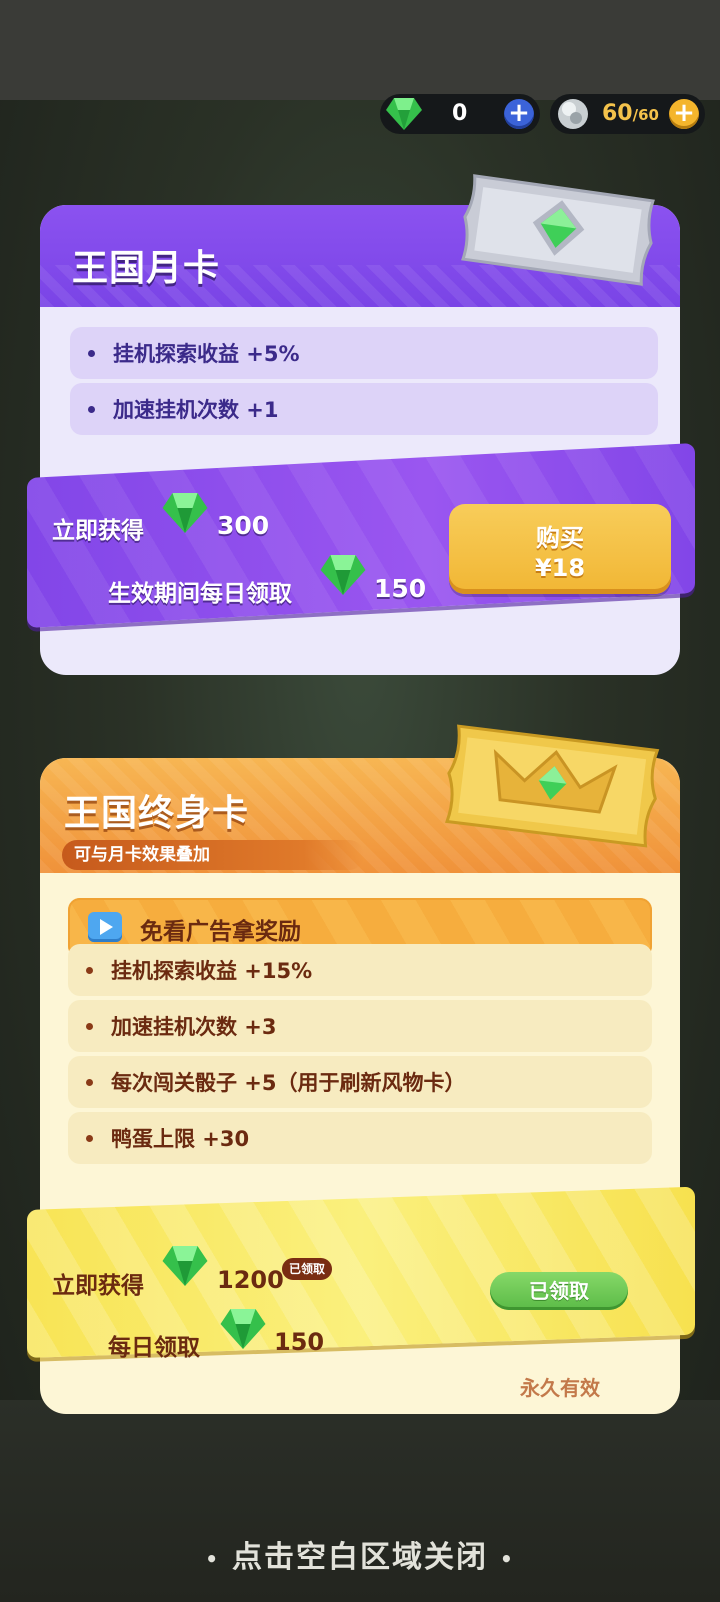 This screenshot has width=720, height=1602. I want to click on feature-text: 挂机探索收益 +5%, so click(206, 354).